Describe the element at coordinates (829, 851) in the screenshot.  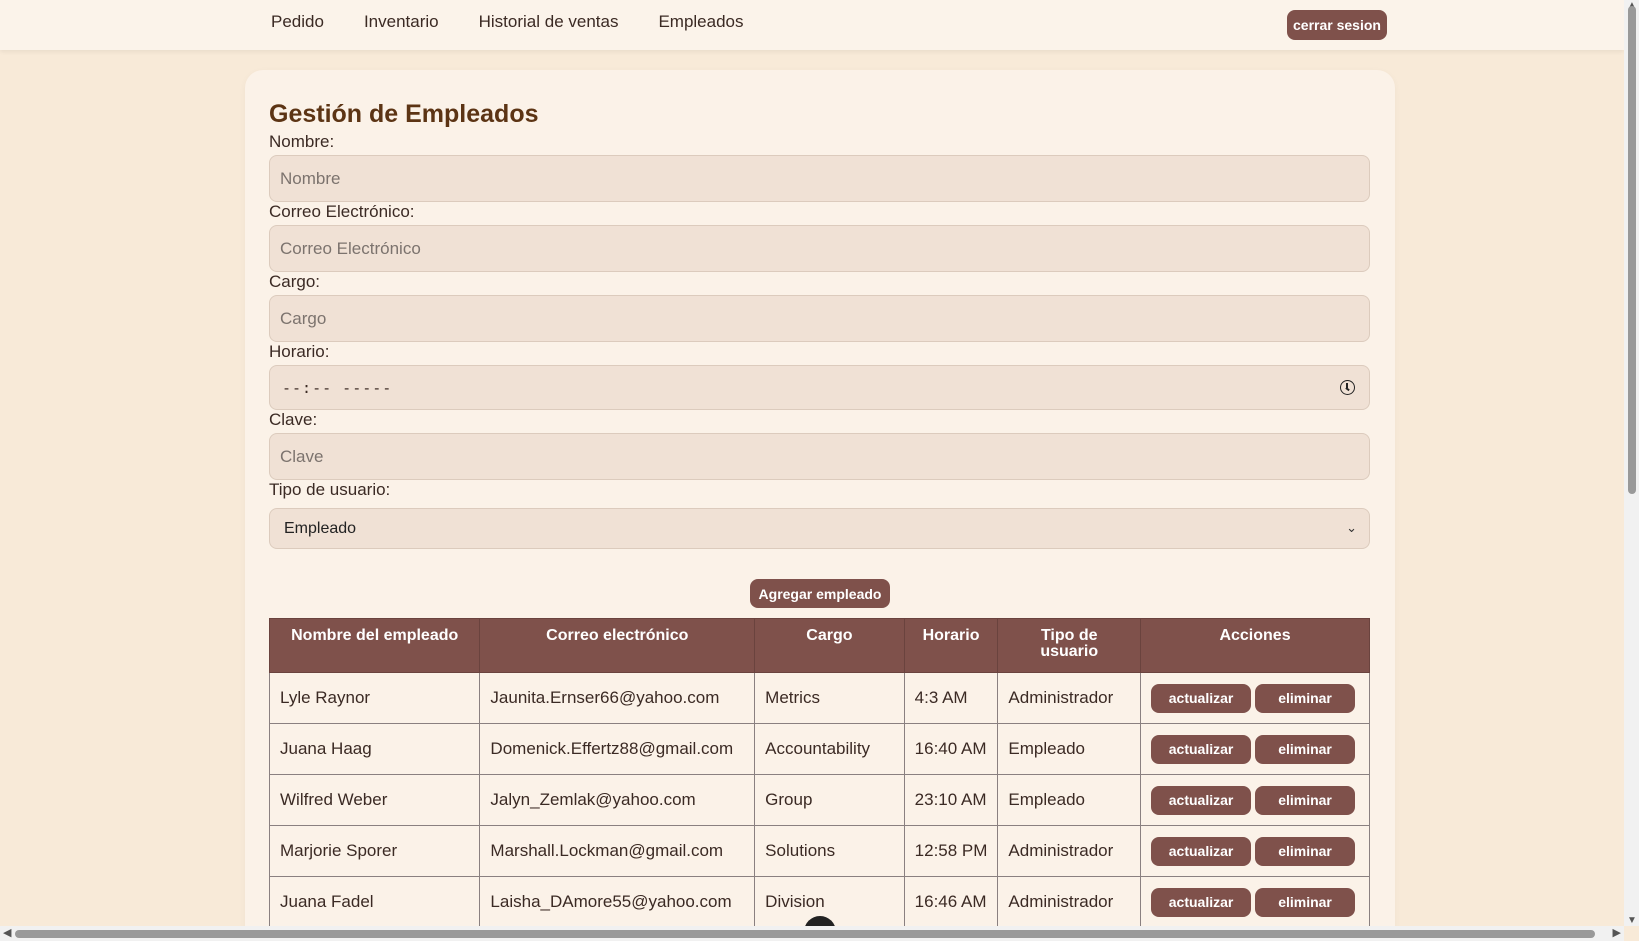
I see `cell-cargo: Solutions` at that location.